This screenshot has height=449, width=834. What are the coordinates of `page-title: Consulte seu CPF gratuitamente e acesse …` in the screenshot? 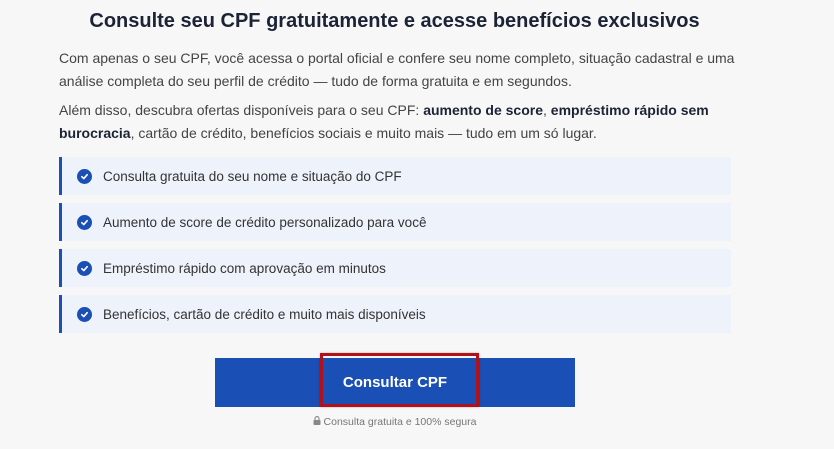 It's located at (394, 21).